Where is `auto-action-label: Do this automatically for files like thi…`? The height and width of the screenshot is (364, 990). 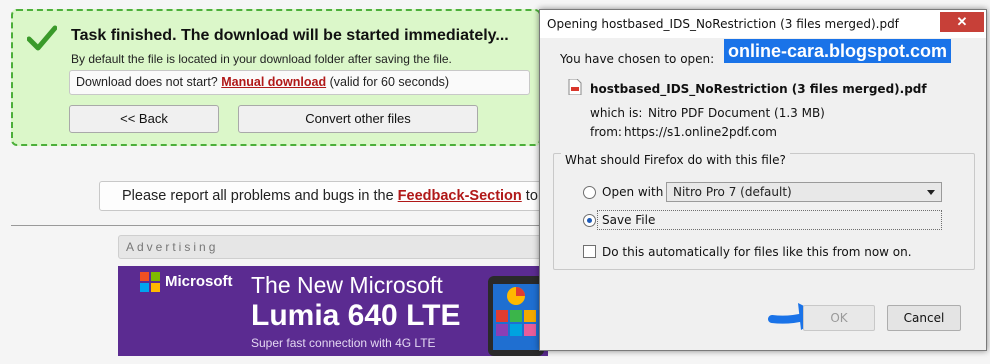 auto-action-label: Do this automatically for files like thi… is located at coordinates (757, 252).